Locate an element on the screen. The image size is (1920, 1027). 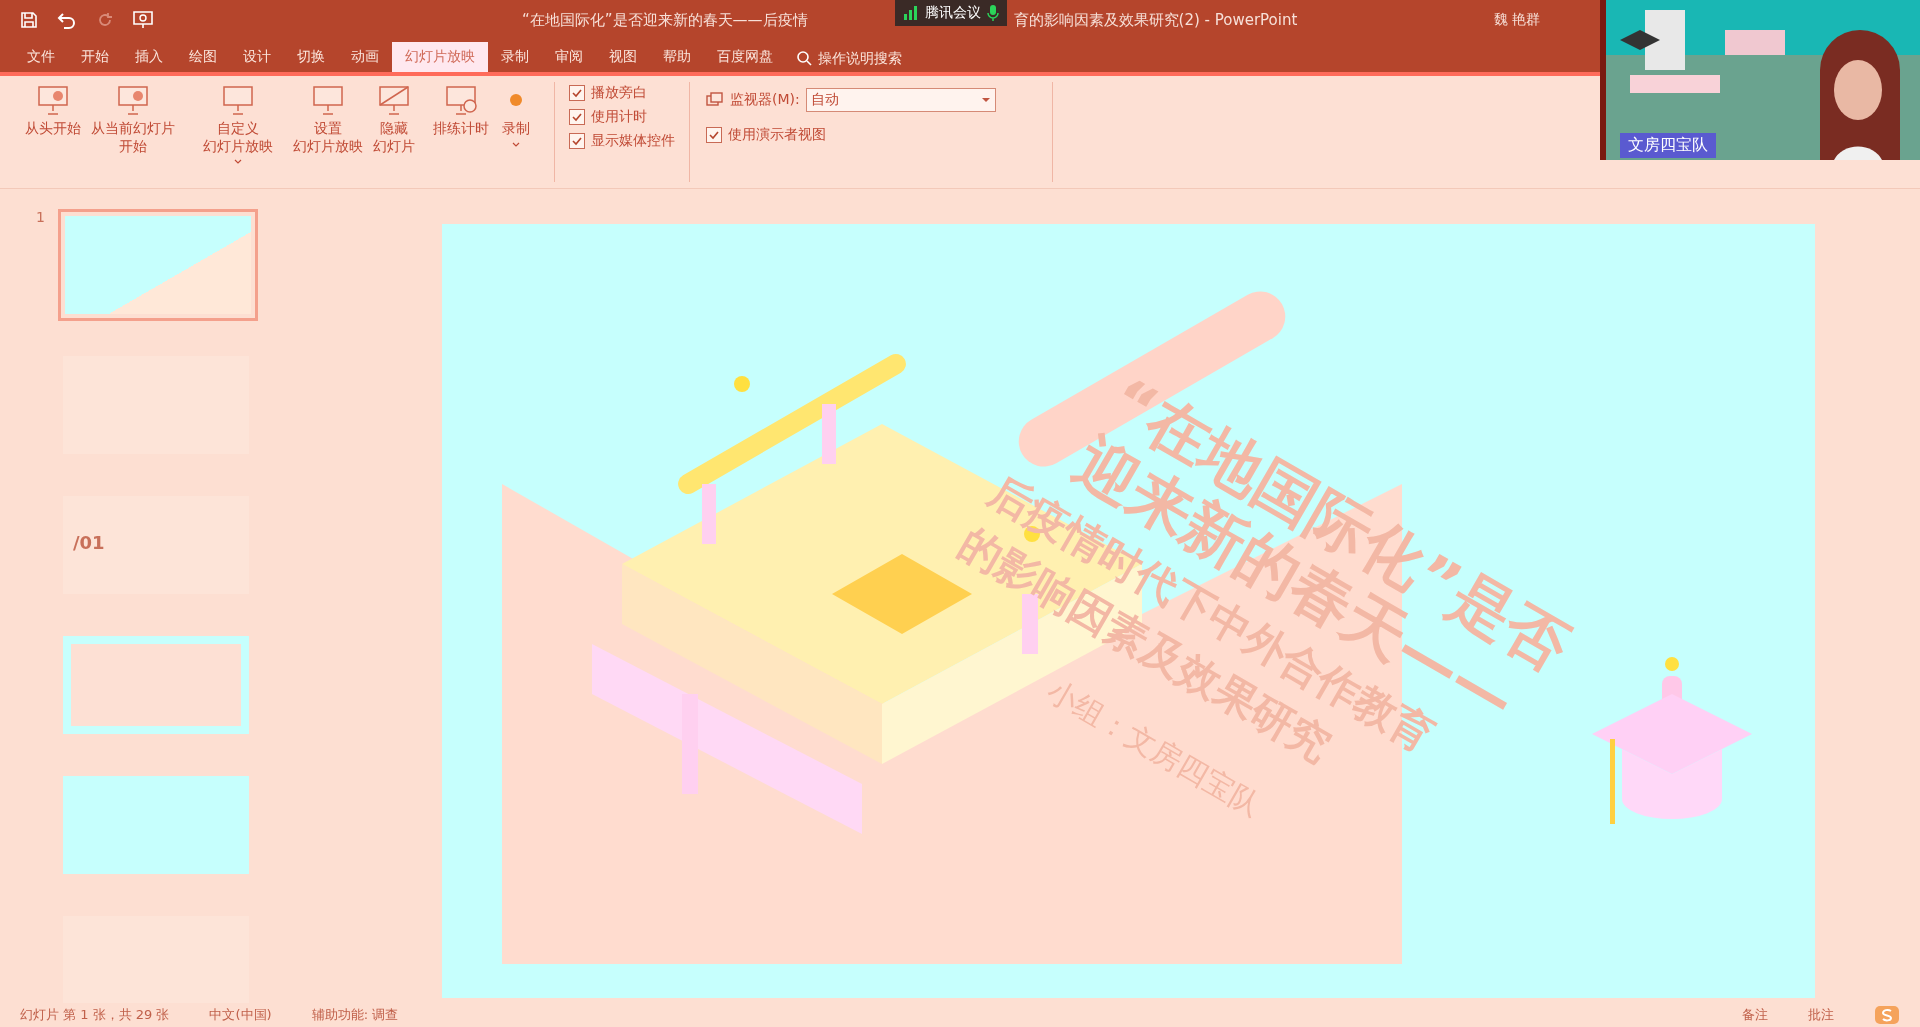
ribbon-tab: 录制 is located at coordinates (515, 57).